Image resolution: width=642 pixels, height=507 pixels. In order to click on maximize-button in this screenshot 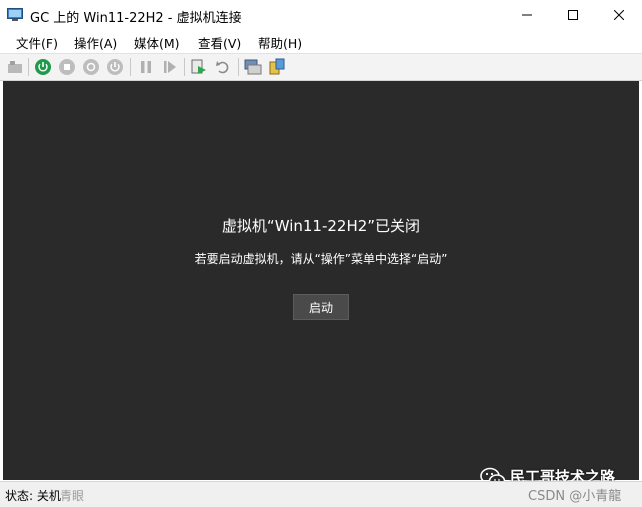, I will do `click(573, 15)`.